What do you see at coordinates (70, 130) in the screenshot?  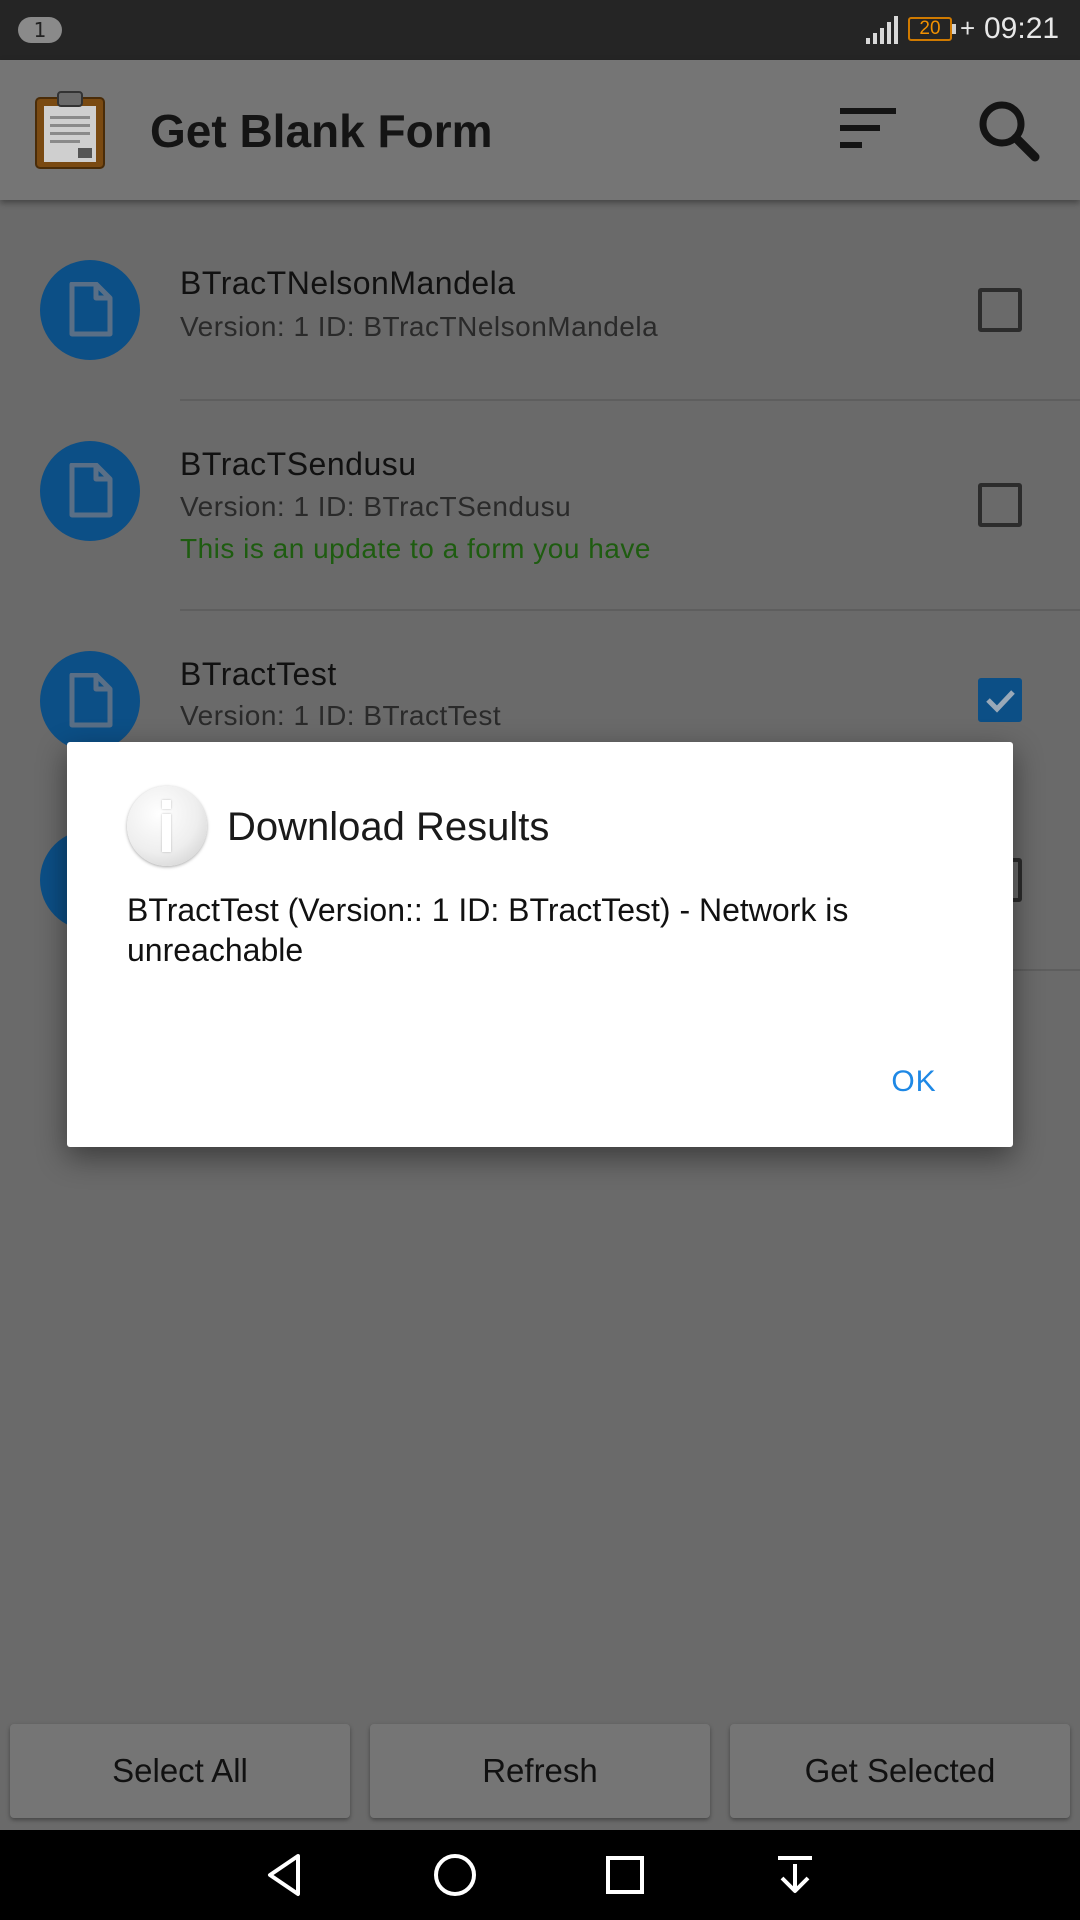 I see `clipboard-icon` at bounding box center [70, 130].